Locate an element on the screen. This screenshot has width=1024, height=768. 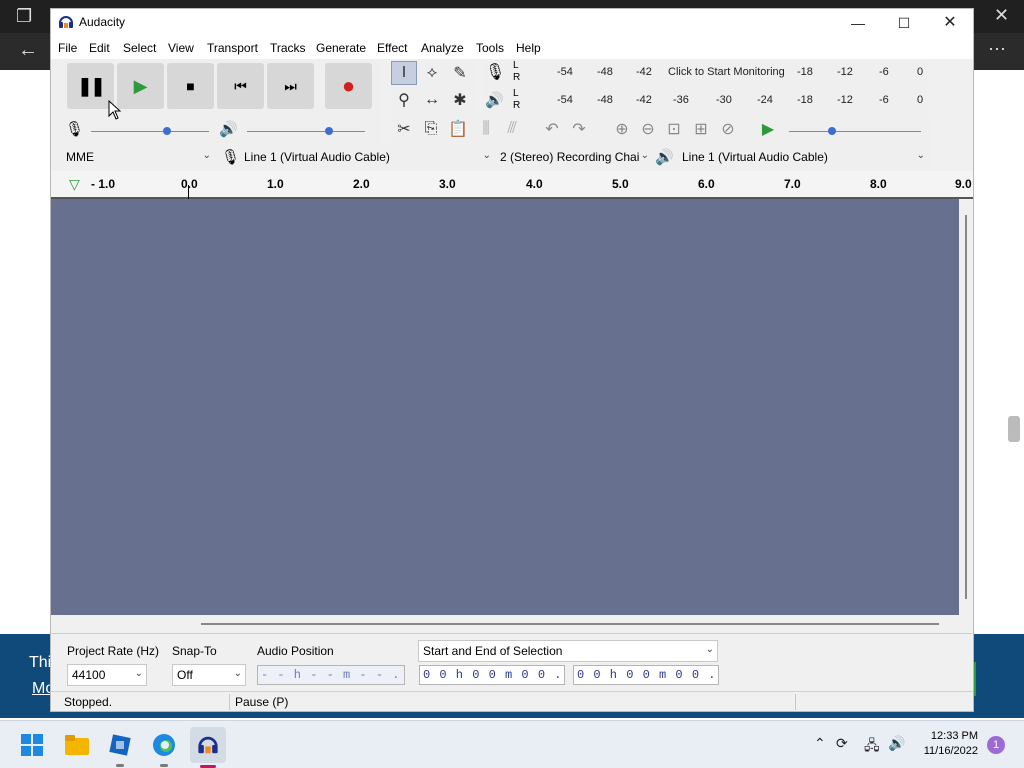
silence-icon: ⫻ is located at coordinates (512, 129).